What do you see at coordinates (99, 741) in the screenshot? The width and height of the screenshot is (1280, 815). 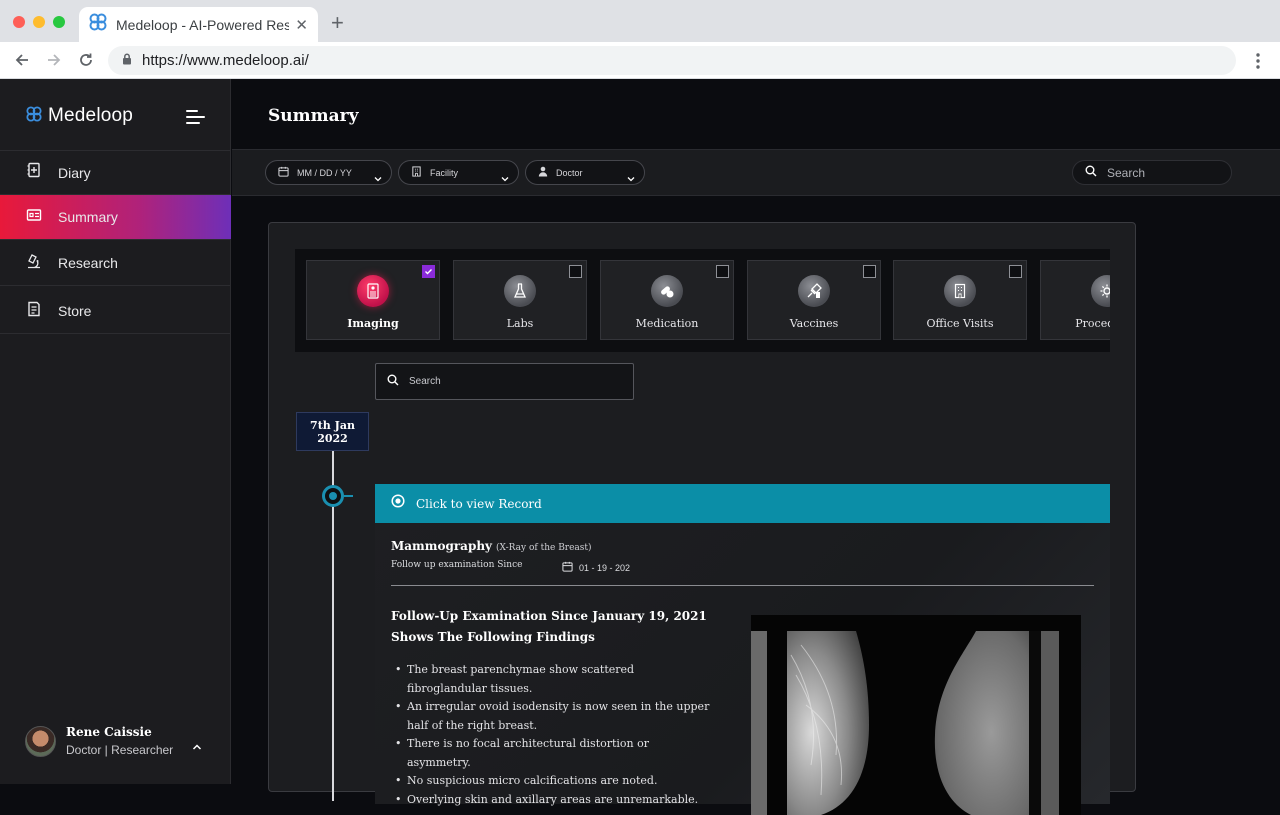 I see `user-profile: Rene Caissie Doctor | Researcher` at bounding box center [99, 741].